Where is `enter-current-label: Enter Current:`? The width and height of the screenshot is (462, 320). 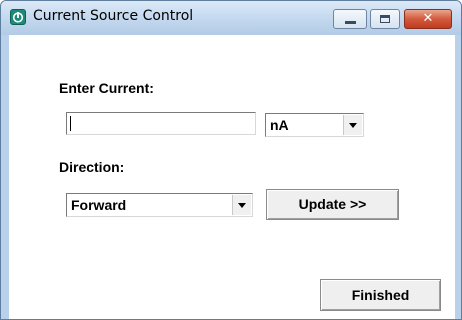
enter-current-label: Enter Current: is located at coordinates (106, 88).